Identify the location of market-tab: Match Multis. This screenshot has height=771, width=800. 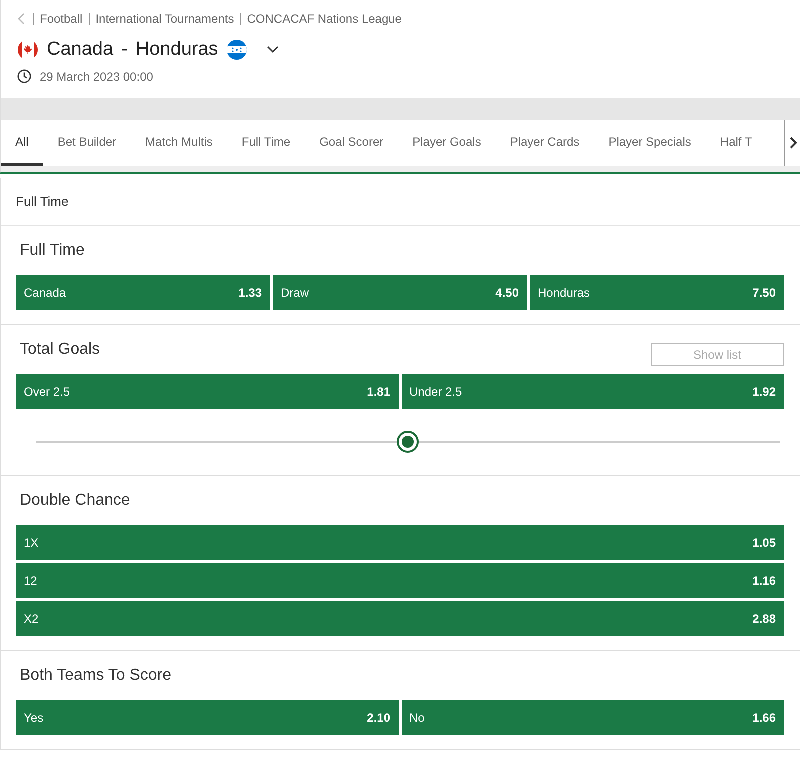
(179, 143).